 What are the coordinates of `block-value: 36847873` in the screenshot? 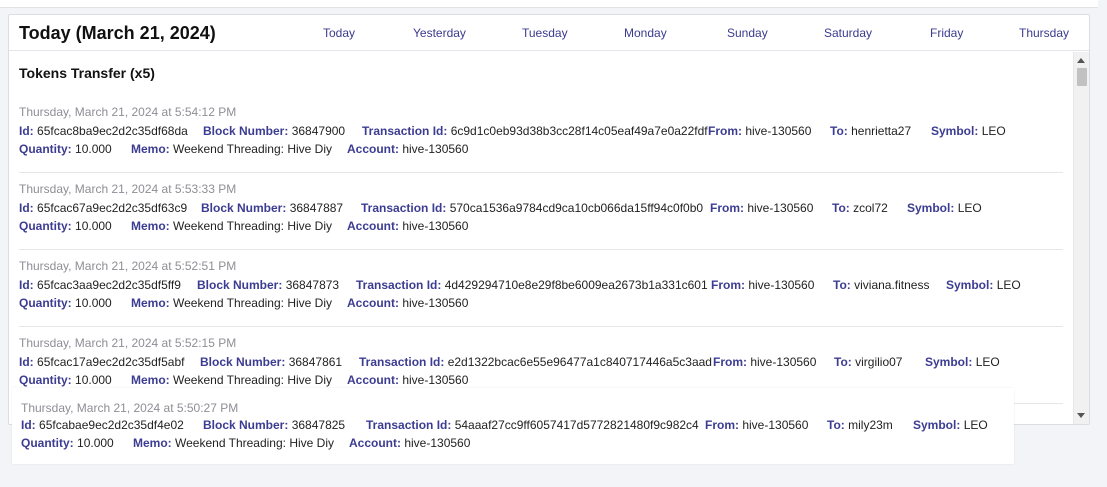 It's located at (312, 285).